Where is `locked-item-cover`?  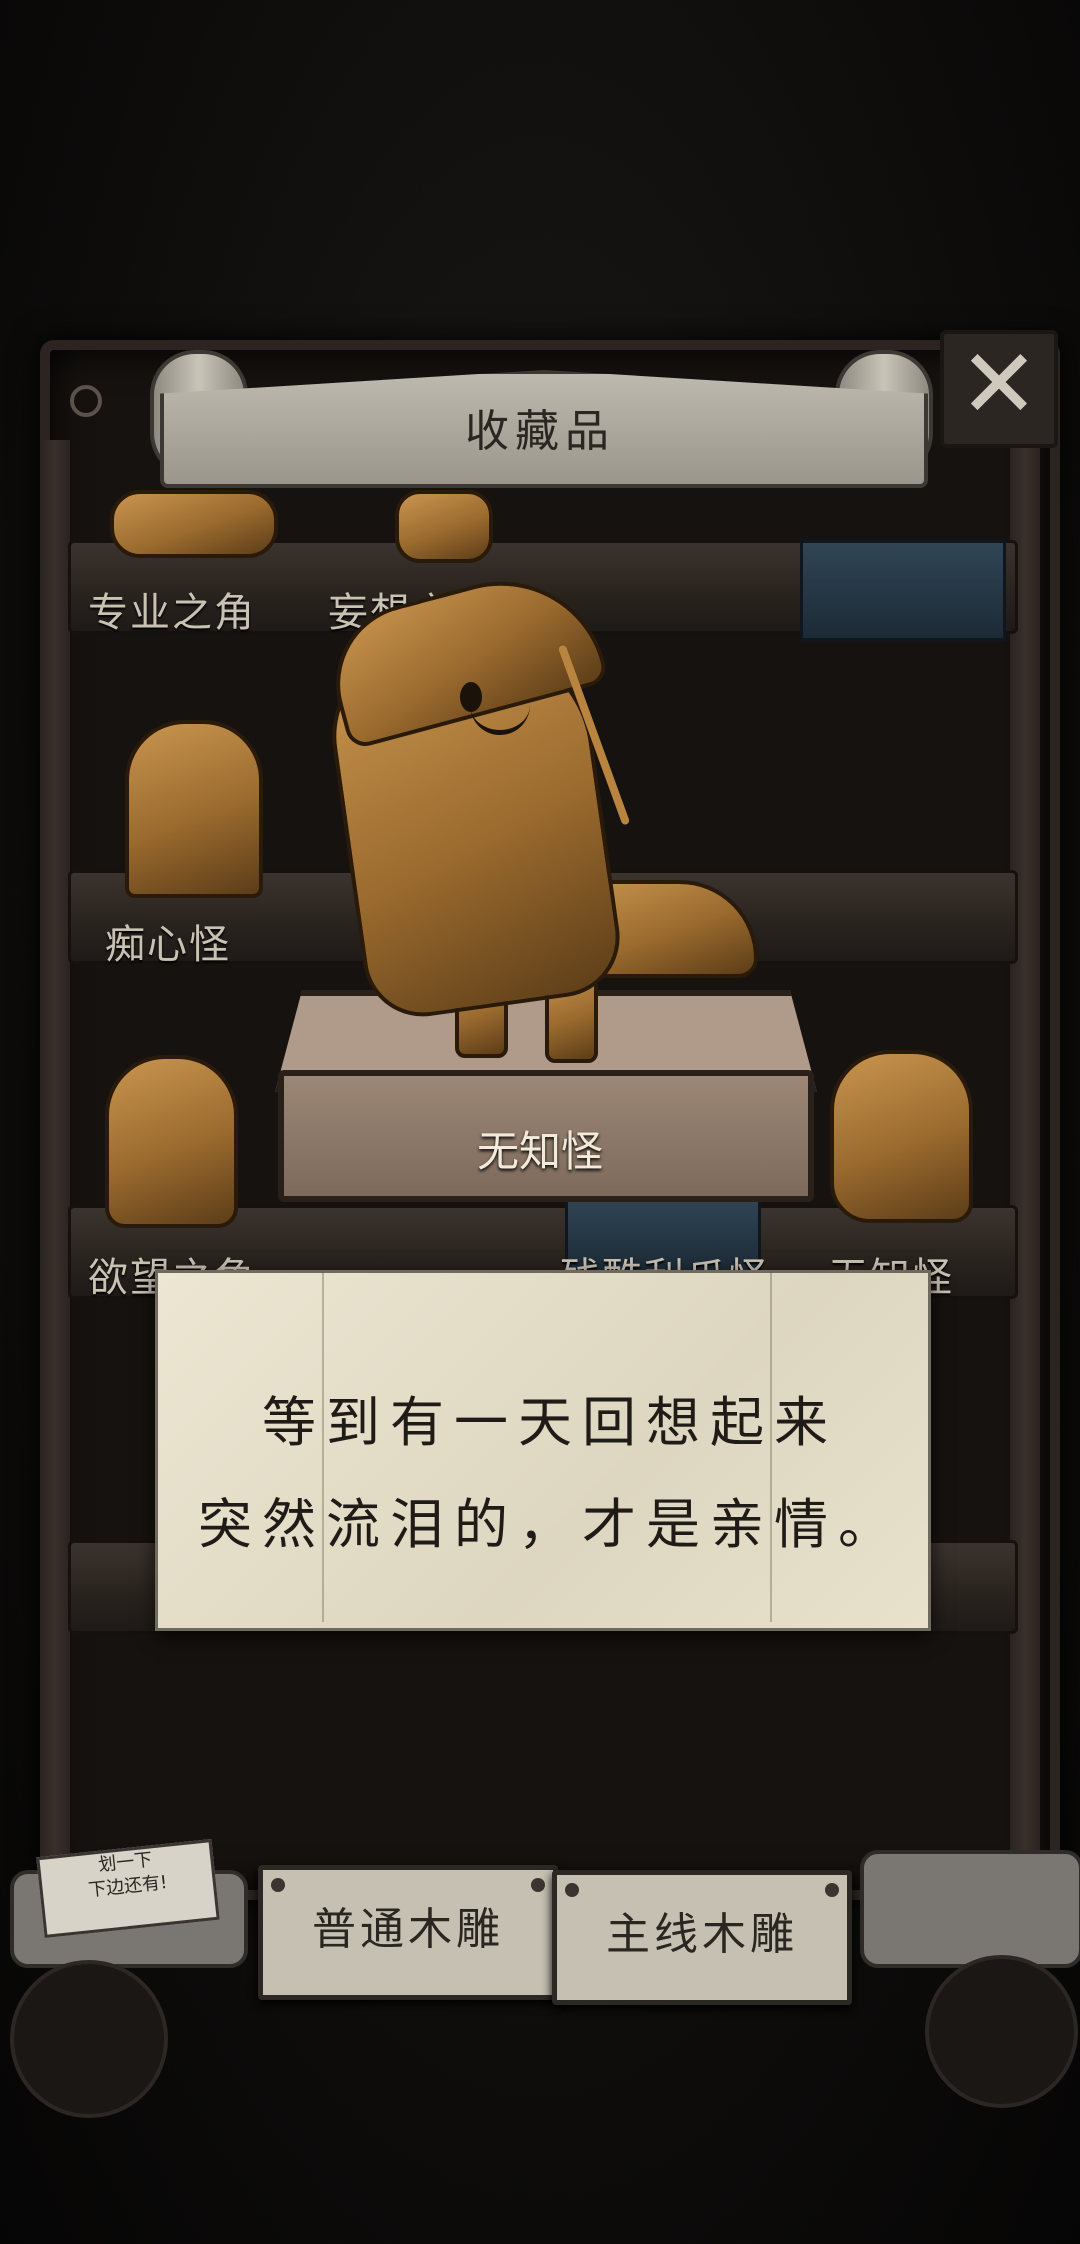 locked-item-cover is located at coordinates (903, 590).